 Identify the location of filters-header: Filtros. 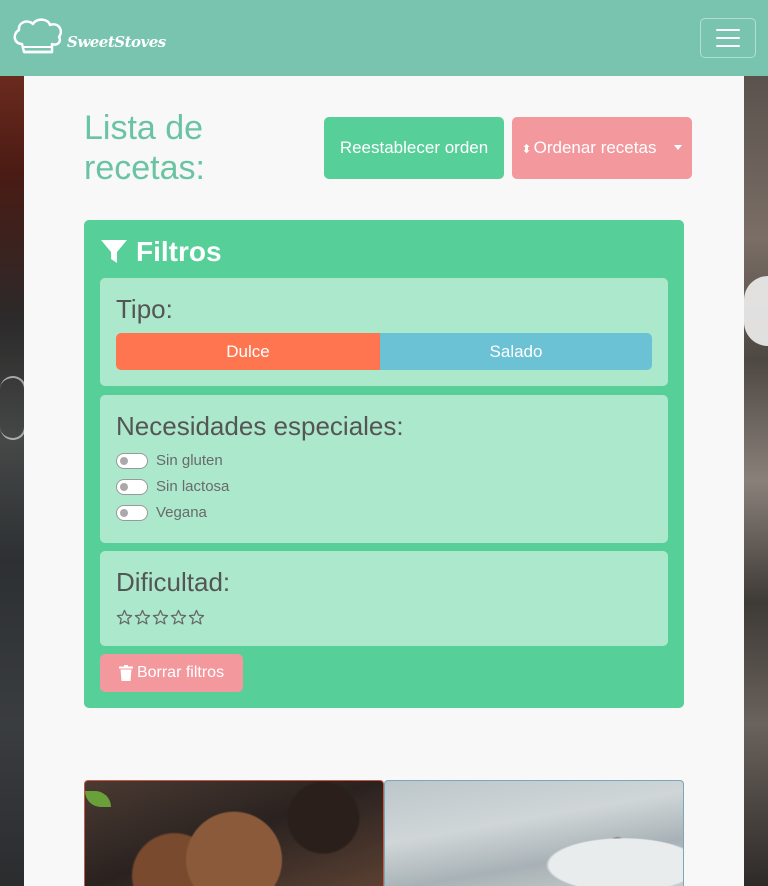
(161, 252).